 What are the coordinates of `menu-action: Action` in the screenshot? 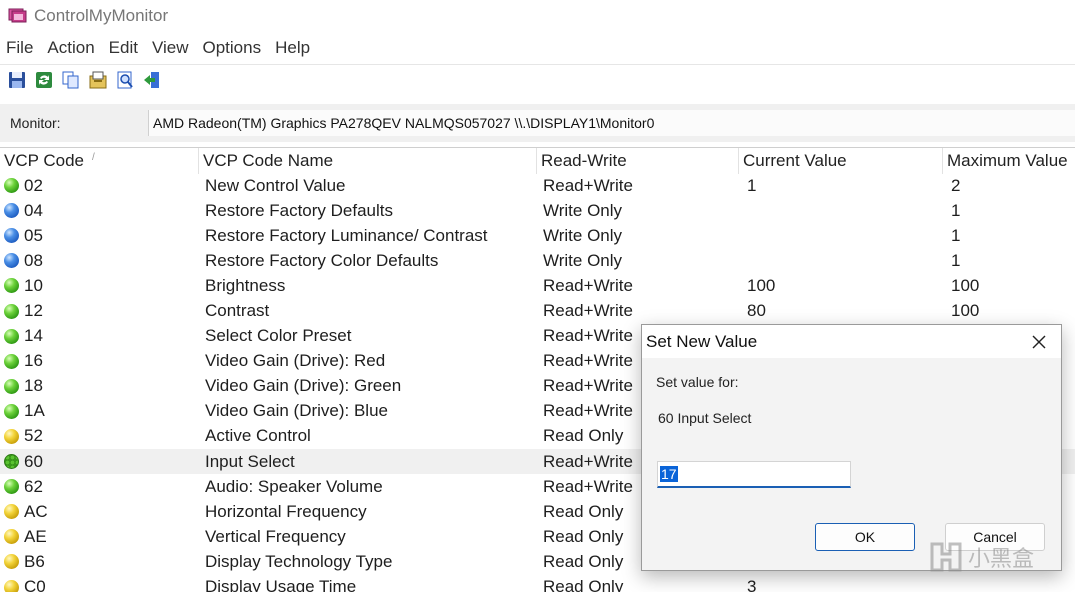 It's located at (70, 48).